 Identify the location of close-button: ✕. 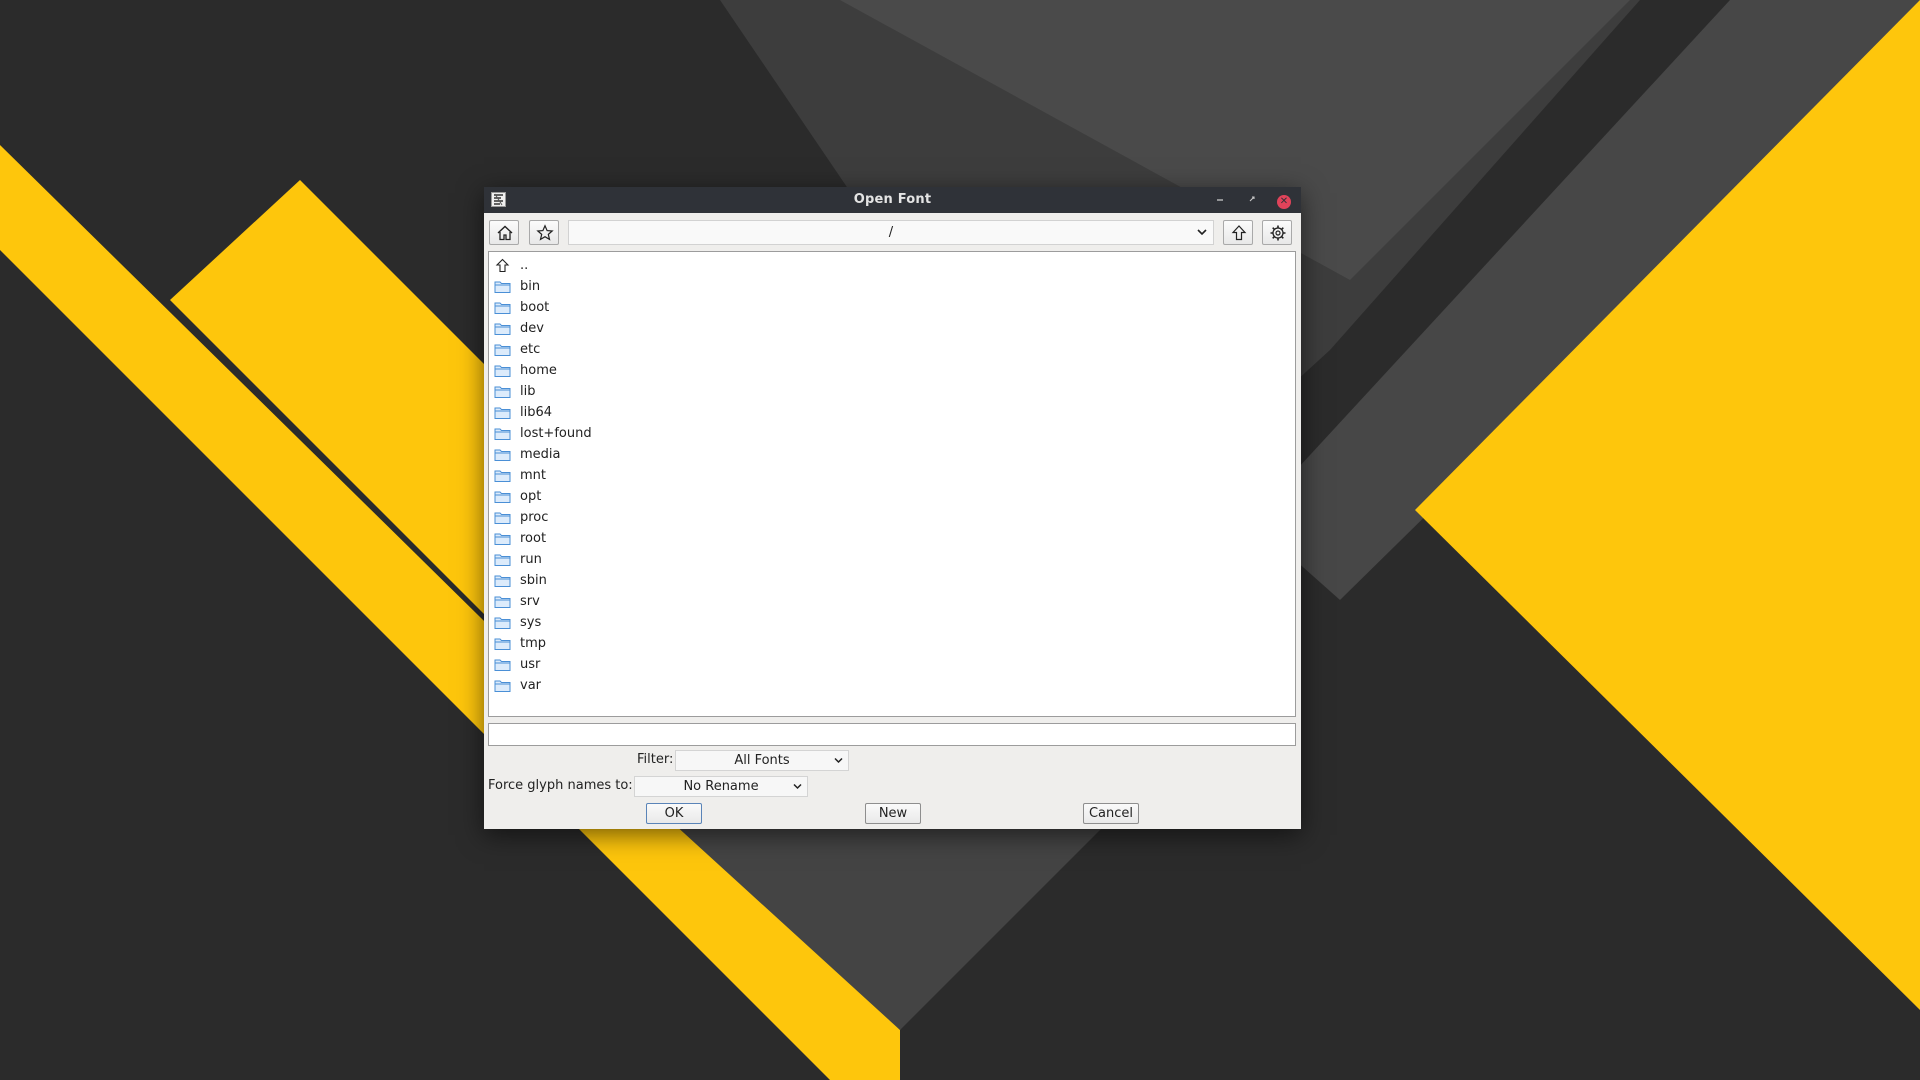
(1284, 200).